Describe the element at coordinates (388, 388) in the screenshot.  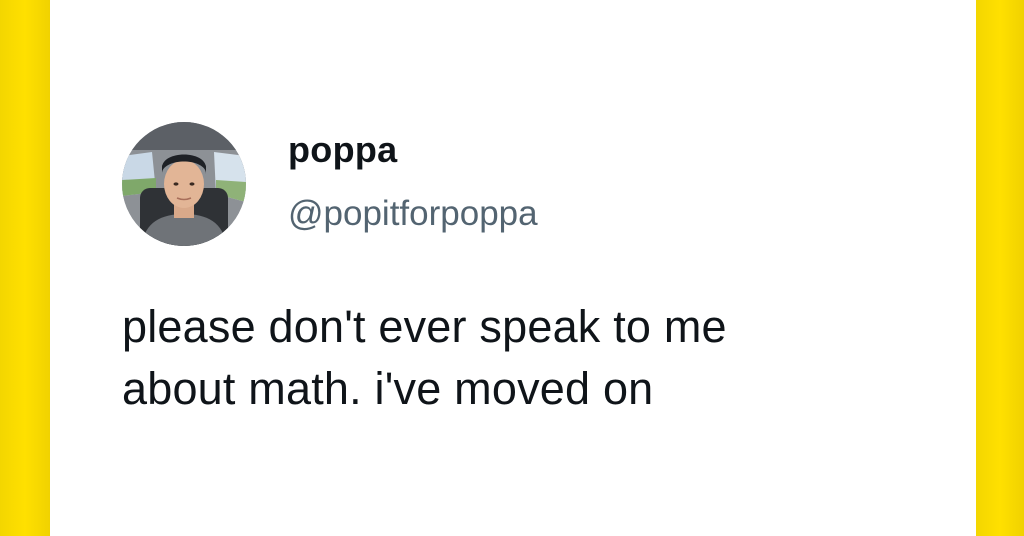
I see `tweet-text-line: about math. i've moved on` at that location.